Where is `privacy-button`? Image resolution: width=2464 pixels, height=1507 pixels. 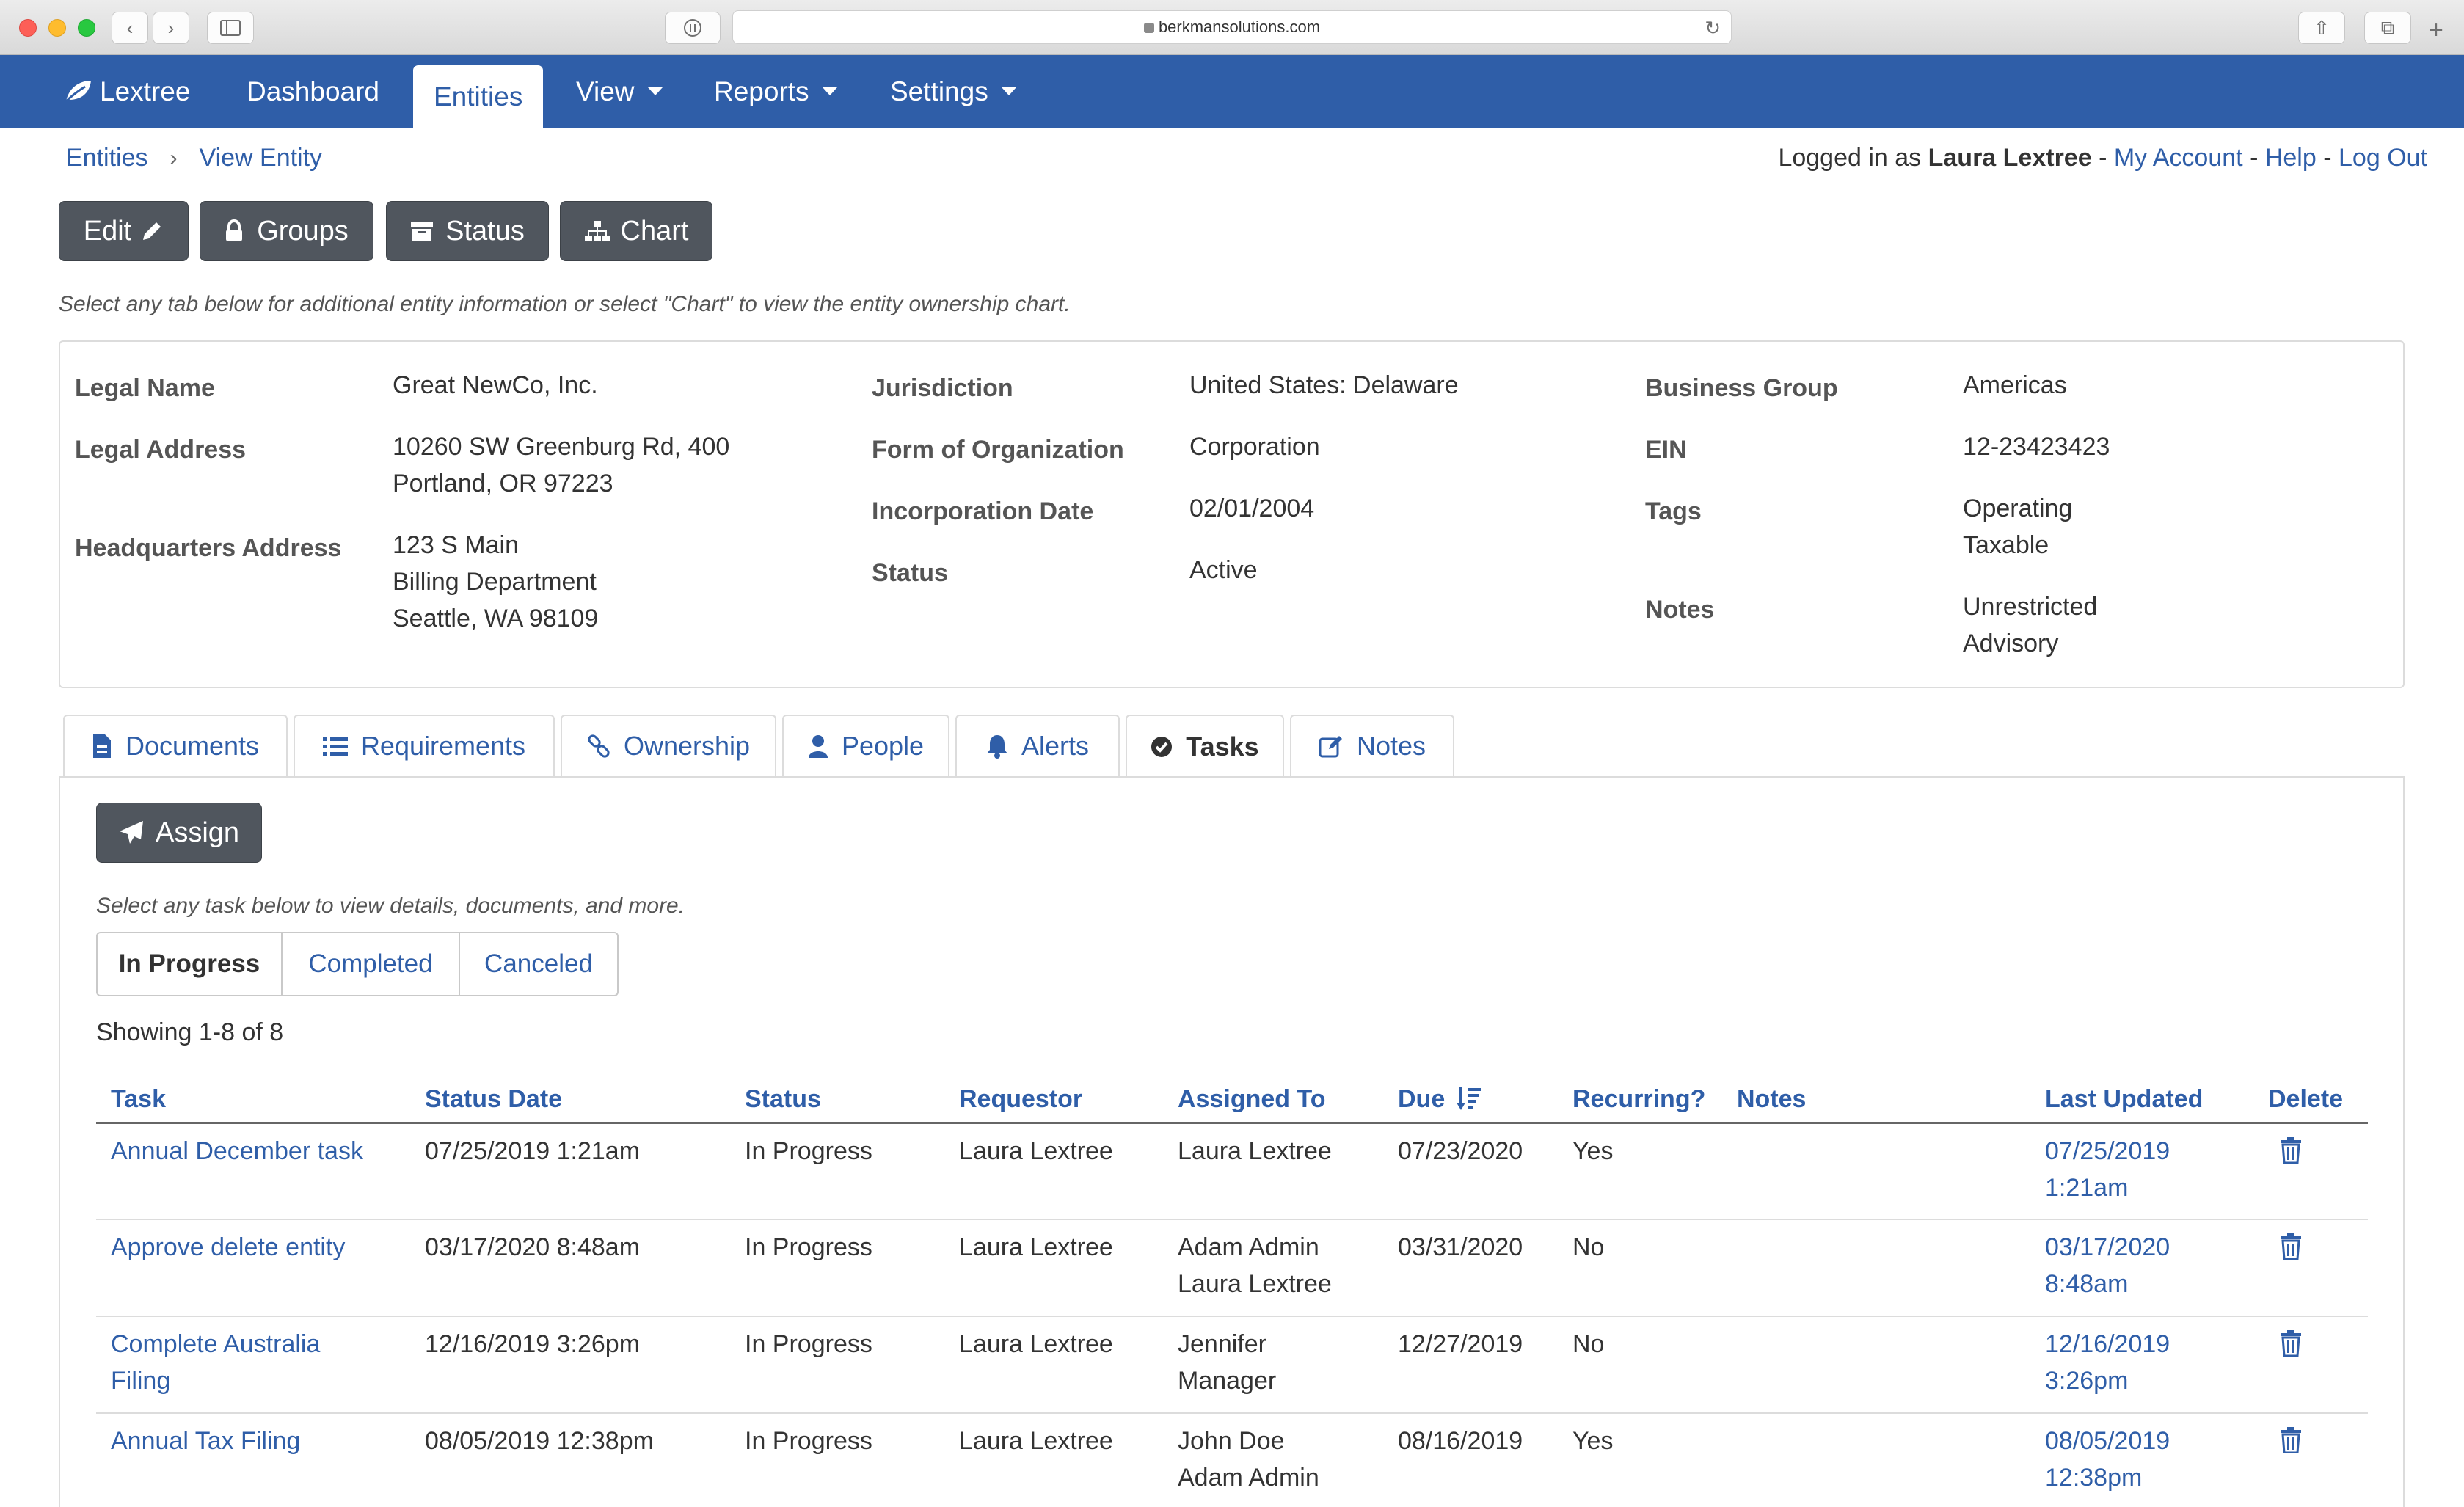 privacy-button is located at coordinates (693, 28).